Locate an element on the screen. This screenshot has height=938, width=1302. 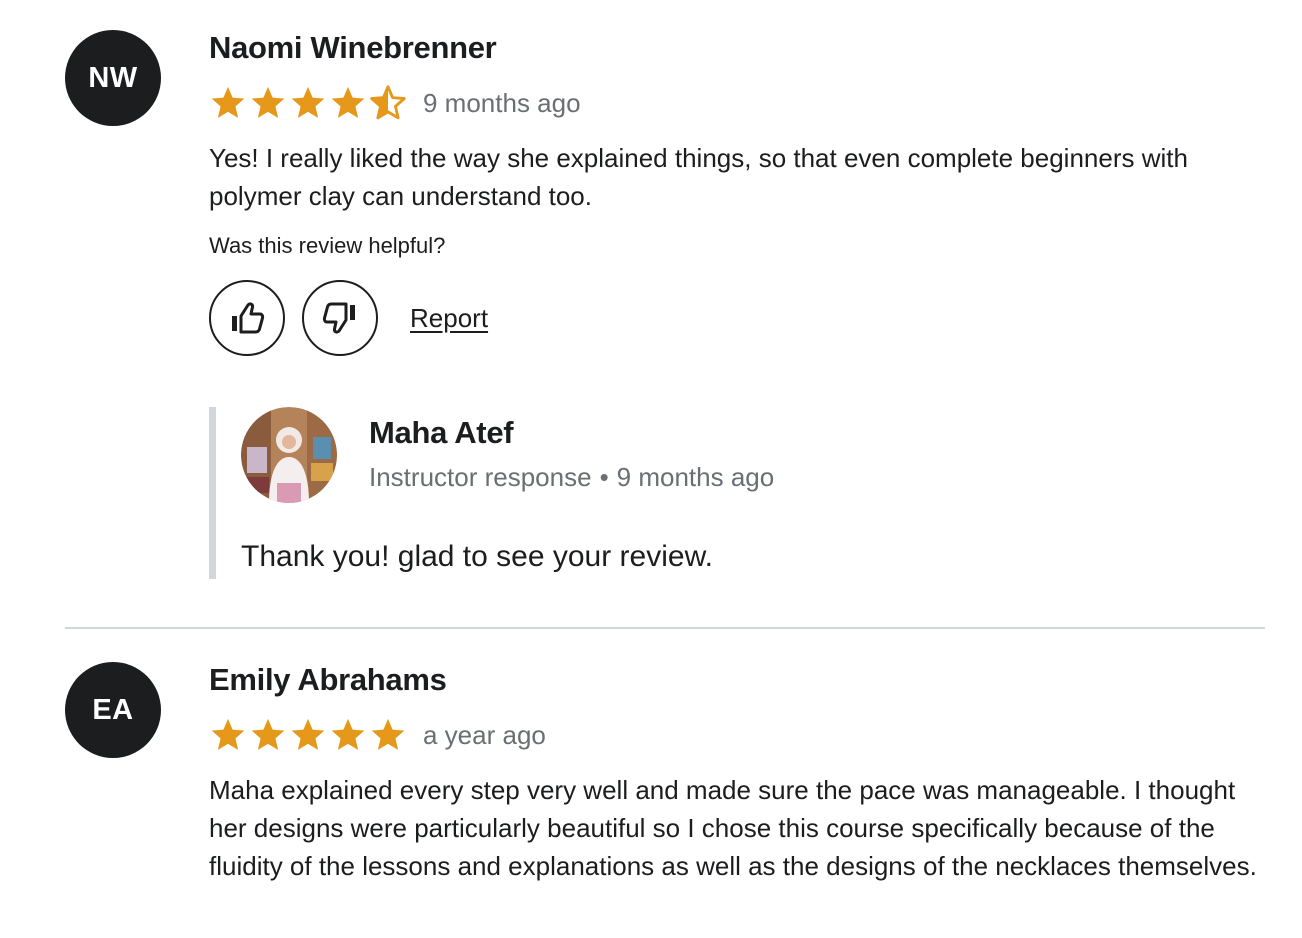
vote-row: Report is located at coordinates (348, 318).